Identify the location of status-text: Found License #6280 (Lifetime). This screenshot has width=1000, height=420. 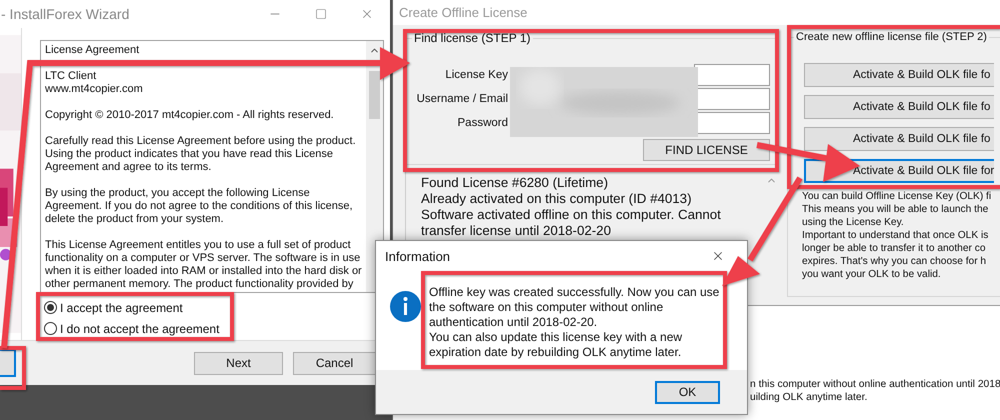
(515, 183).